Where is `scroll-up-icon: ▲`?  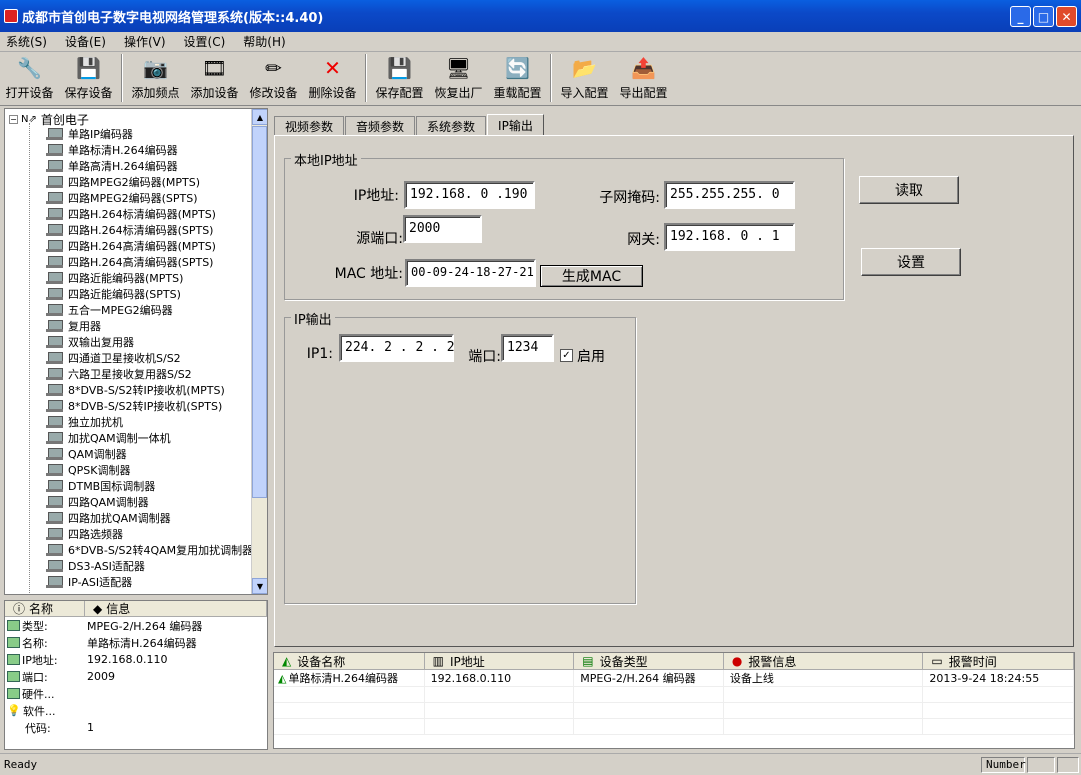
scroll-up-icon: ▲ is located at coordinates (259, 117).